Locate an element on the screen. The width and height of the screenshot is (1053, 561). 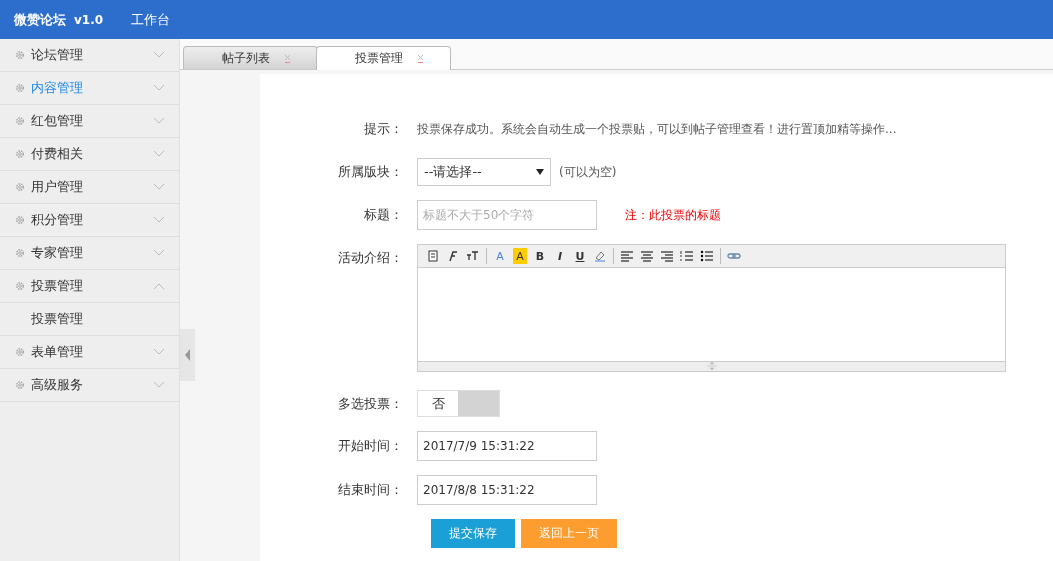
toggle-switch: 否 is located at coordinates (458, 403).